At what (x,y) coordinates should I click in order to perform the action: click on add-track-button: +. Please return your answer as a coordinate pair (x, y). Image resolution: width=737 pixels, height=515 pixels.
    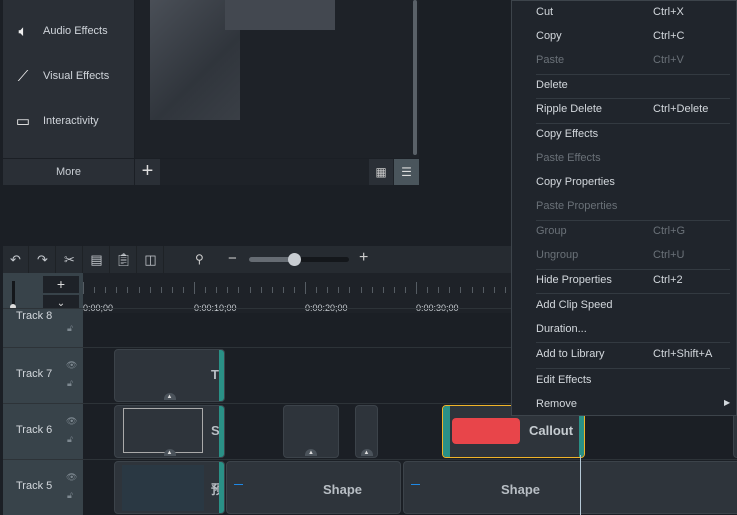
    Looking at the image, I should click on (61, 284).